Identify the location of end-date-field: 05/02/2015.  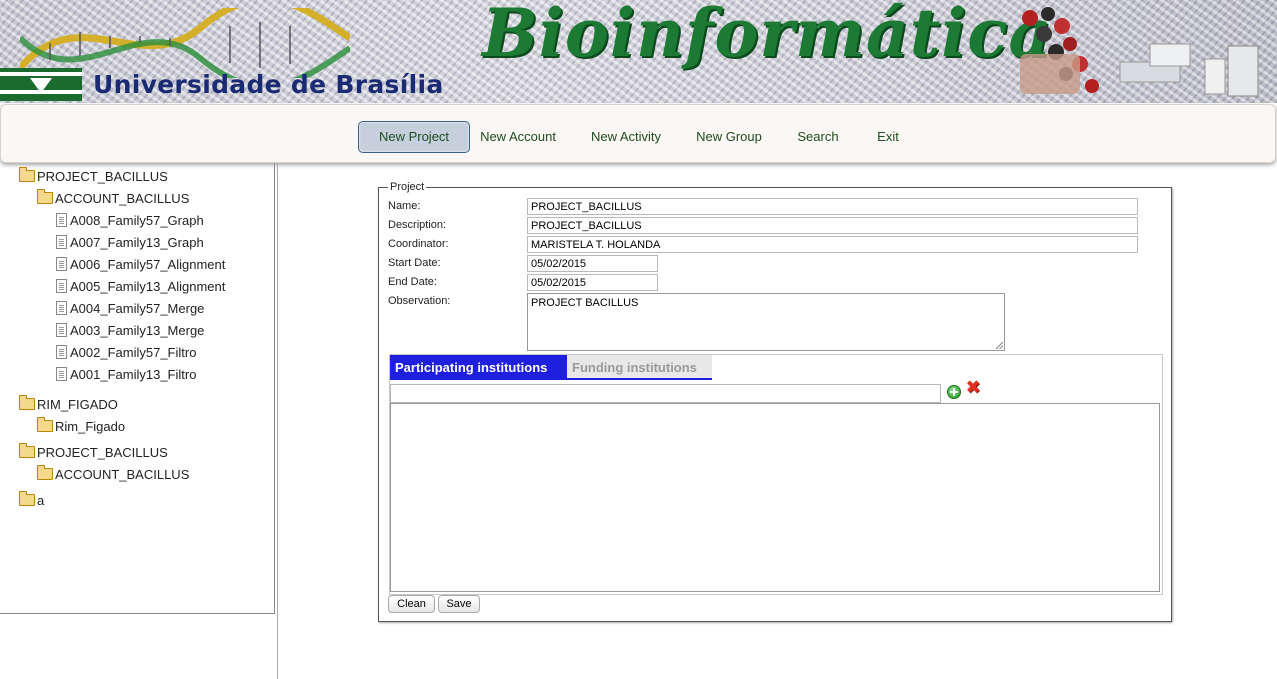
(592, 282).